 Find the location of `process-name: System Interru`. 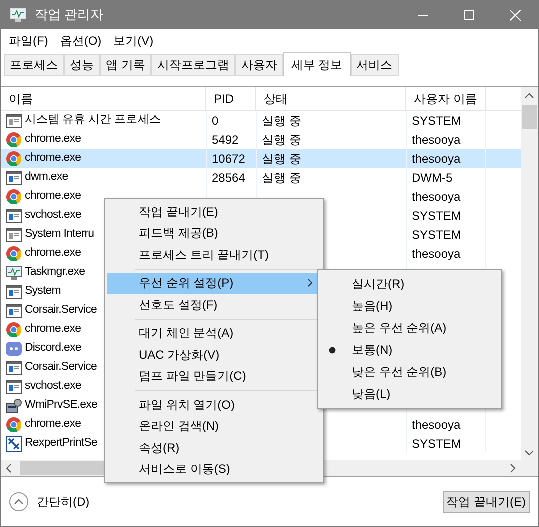

process-name: System Interru is located at coordinates (59, 234).